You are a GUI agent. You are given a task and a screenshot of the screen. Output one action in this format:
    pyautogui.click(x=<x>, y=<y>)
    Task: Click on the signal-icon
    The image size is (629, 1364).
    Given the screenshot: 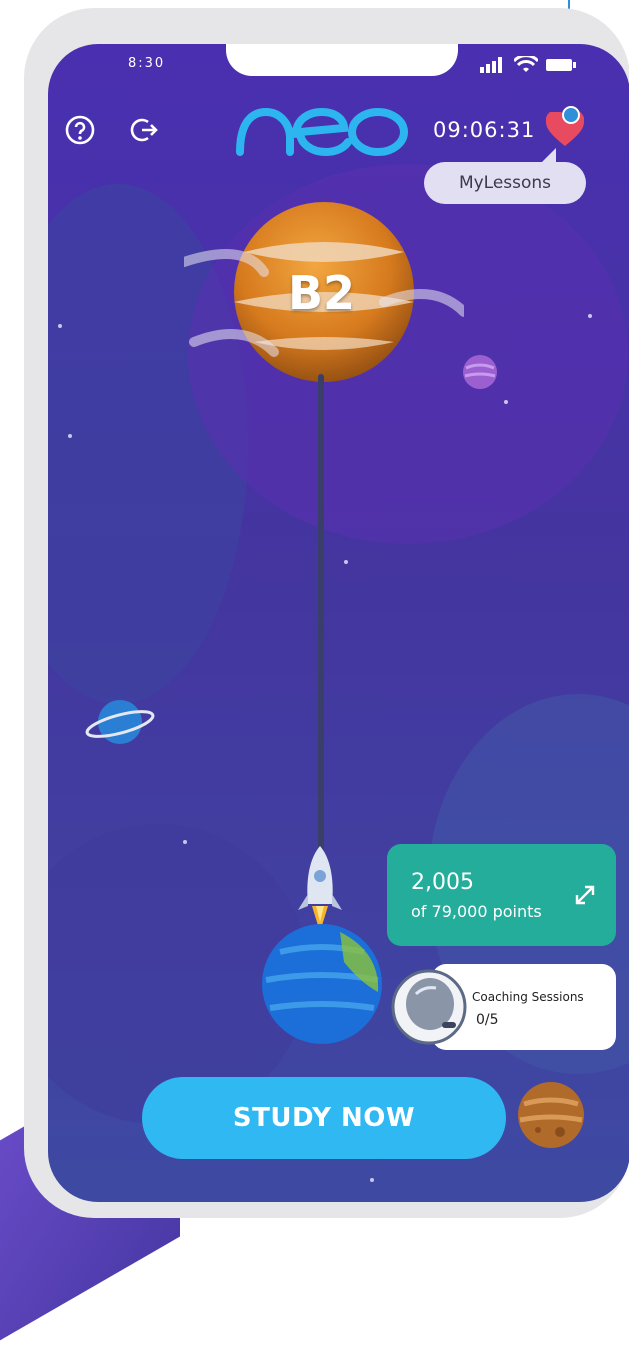 What is the action you would take?
    pyautogui.click(x=491, y=65)
    